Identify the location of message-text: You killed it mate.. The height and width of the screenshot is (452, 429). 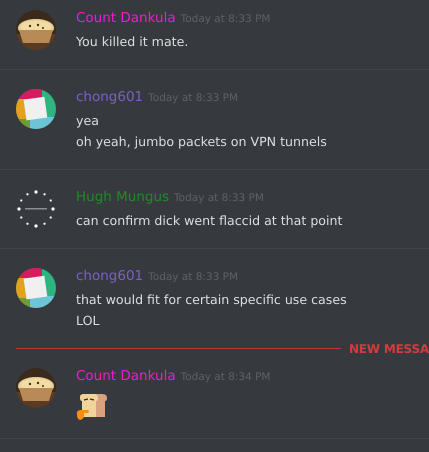
(133, 42).